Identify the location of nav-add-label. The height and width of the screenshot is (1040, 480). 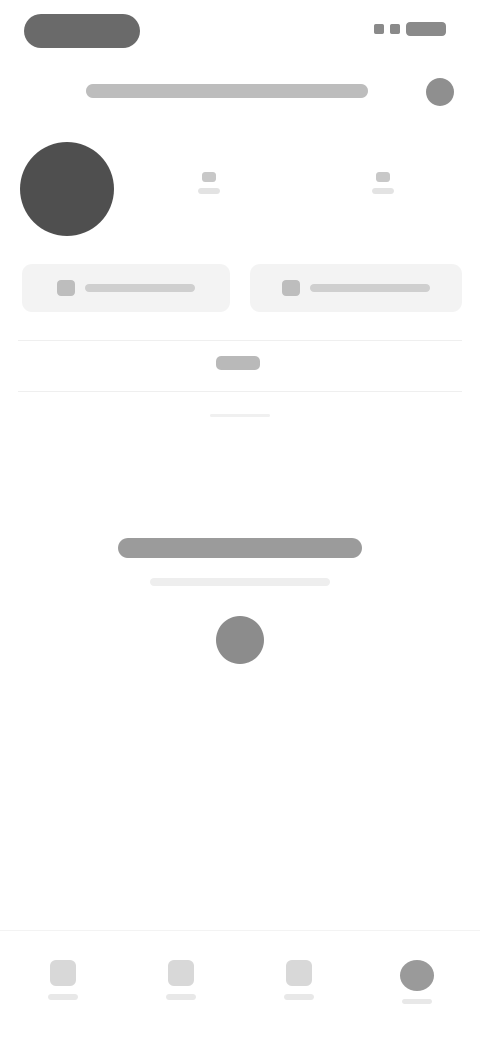
(299, 997).